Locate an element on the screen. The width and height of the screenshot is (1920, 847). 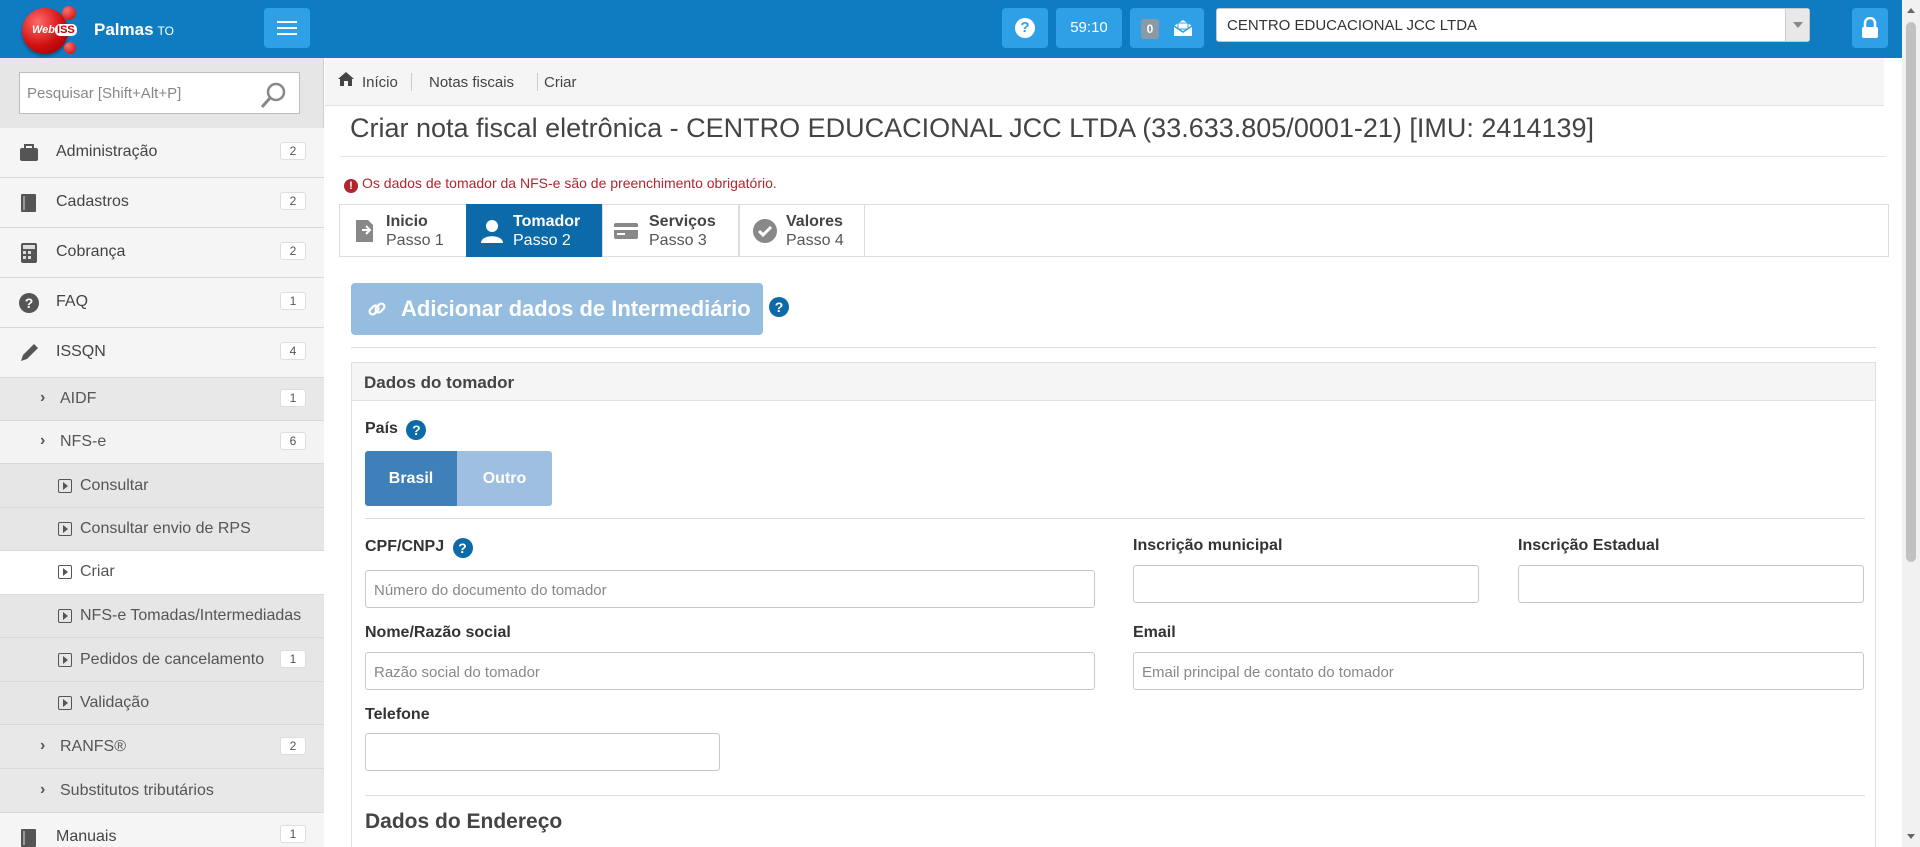
breadcrumb-inicio: Início is located at coordinates (380, 82).